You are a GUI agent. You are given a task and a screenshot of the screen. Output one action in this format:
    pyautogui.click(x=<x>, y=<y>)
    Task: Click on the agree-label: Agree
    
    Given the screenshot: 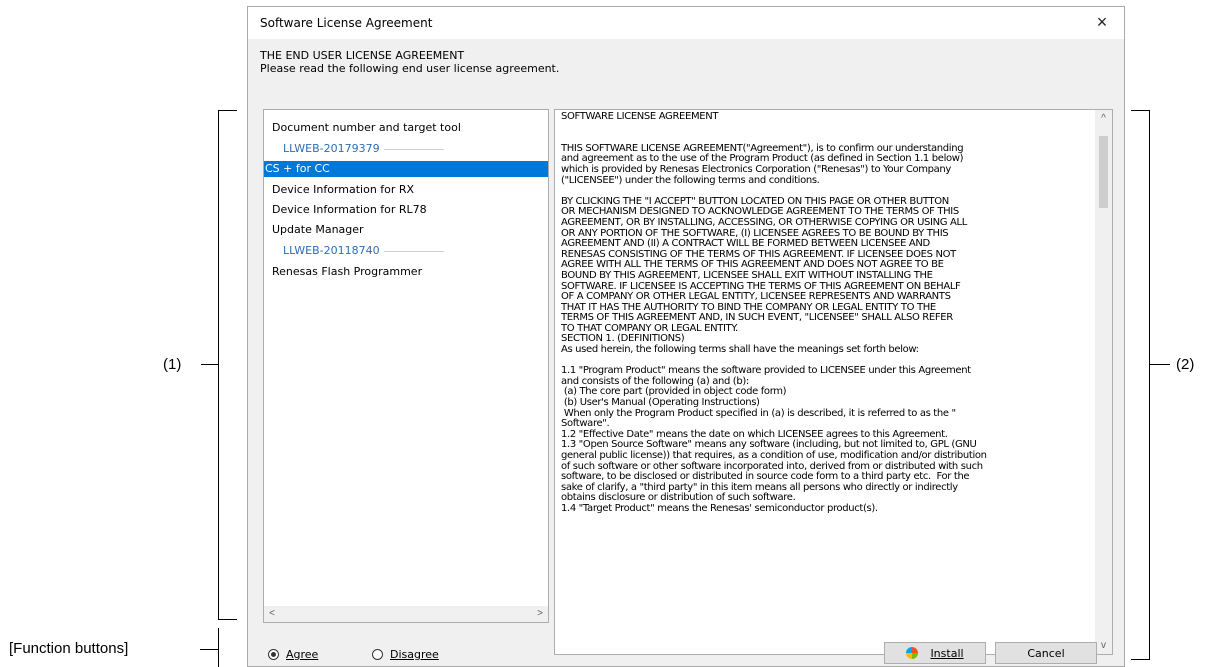 What is the action you would take?
    pyautogui.click(x=302, y=654)
    